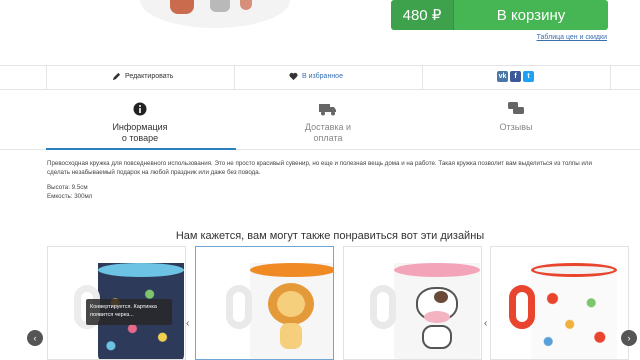  What do you see at coordinates (67, 187) in the screenshot?
I see `spec-height: Высота: 9.5см` at bounding box center [67, 187].